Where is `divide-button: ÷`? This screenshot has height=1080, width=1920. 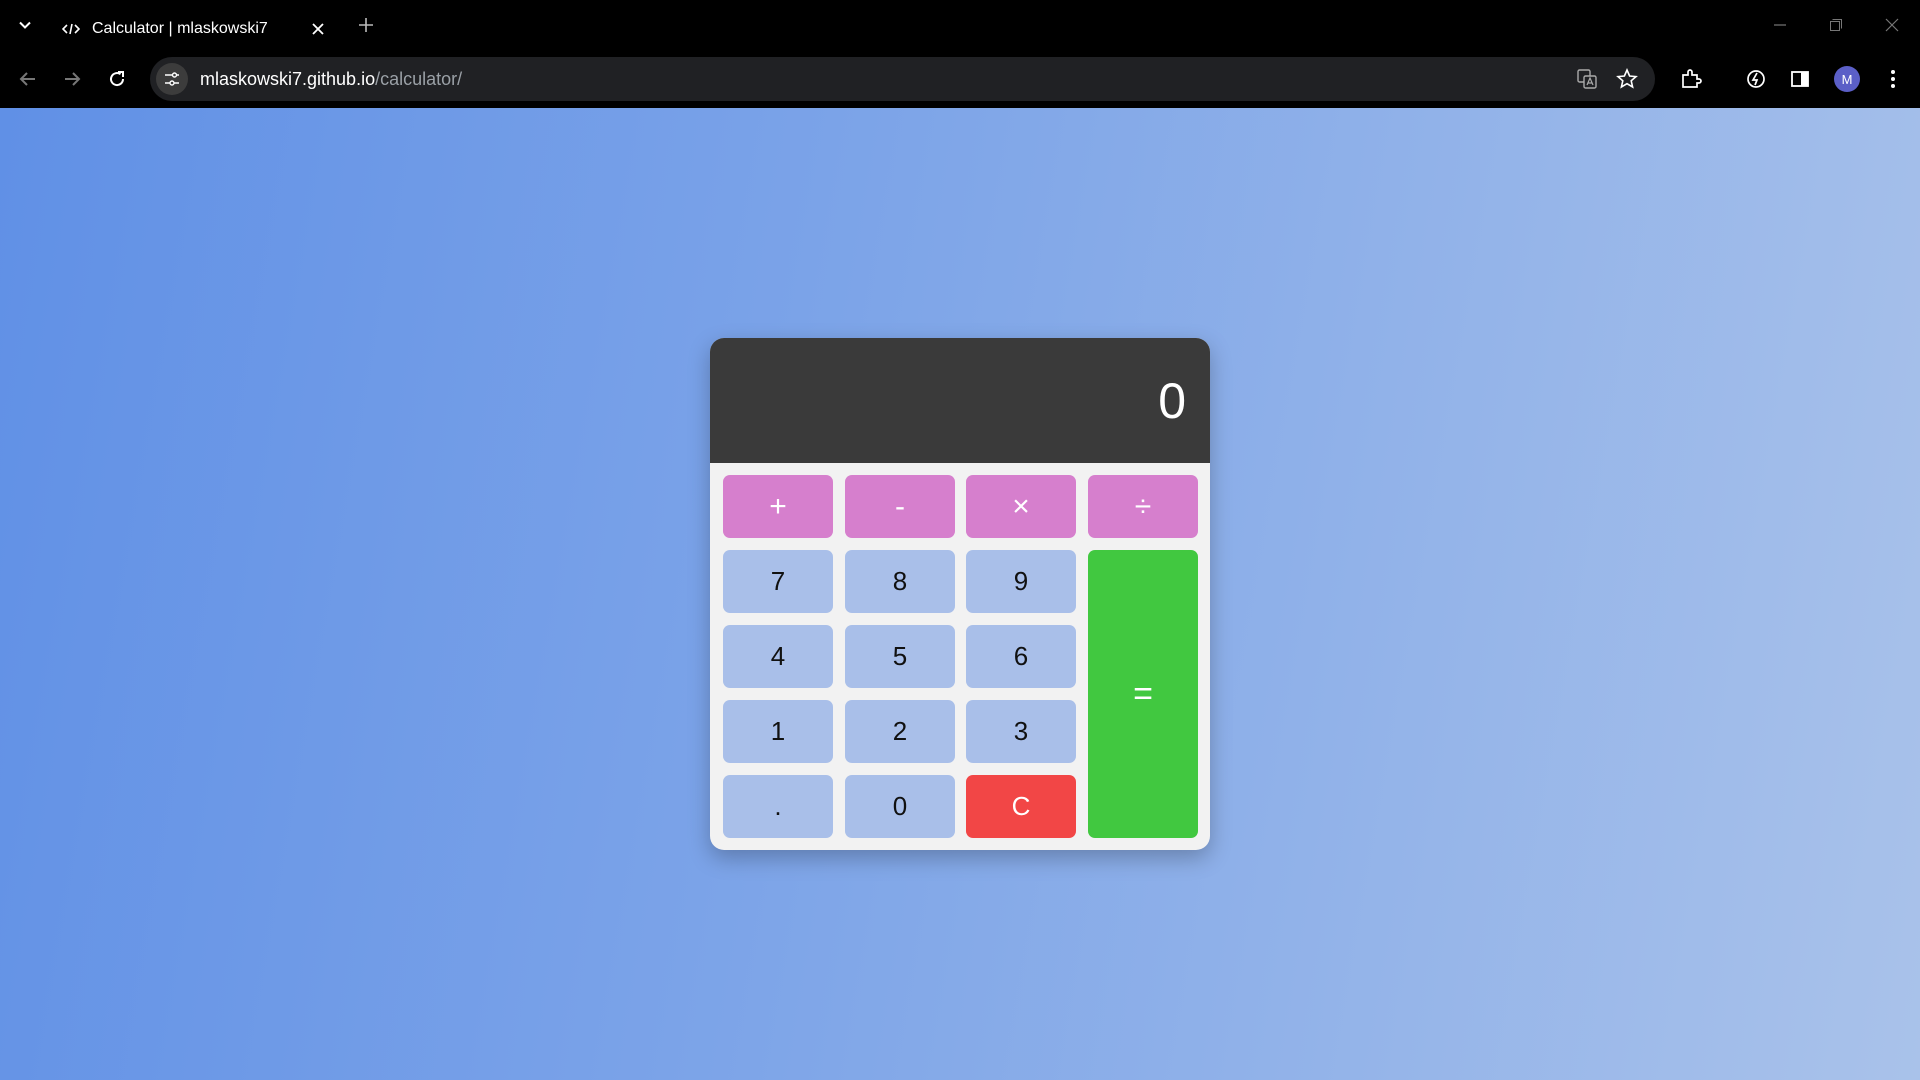
divide-button: ÷ is located at coordinates (1143, 506).